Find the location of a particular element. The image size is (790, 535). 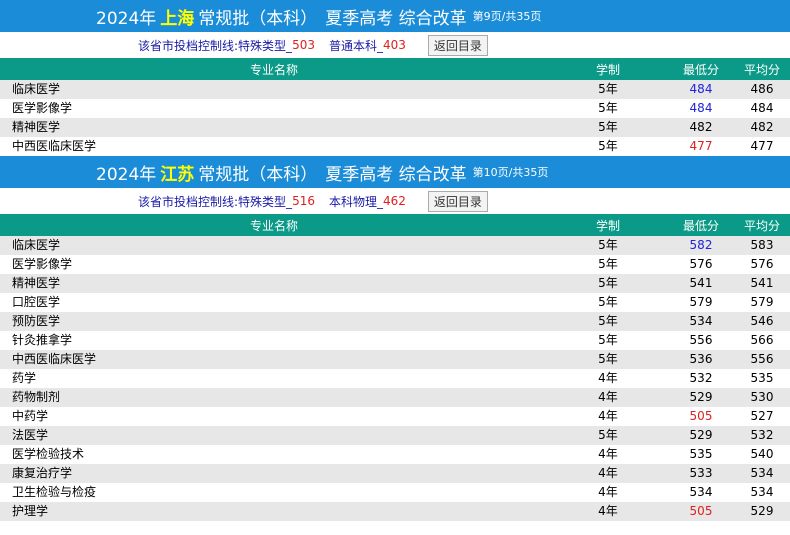

major-cell: 康复治疗学 is located at coordinates (274, 473).